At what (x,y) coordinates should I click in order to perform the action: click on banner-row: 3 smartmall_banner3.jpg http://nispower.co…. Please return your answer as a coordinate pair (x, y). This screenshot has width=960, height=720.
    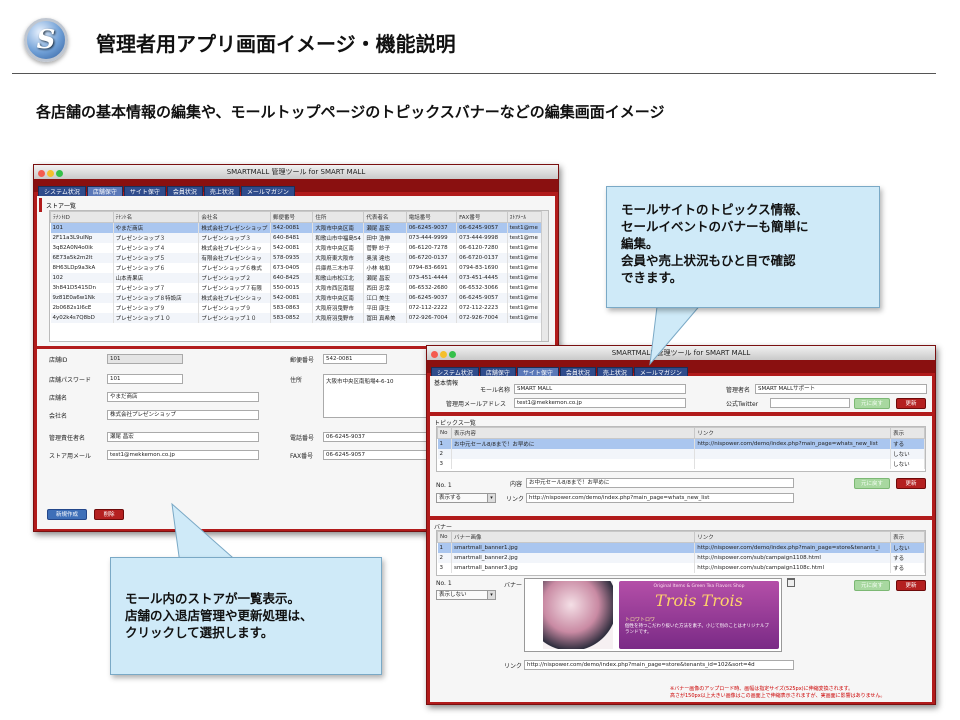
    Looking at the image, I should click on (681, 567).